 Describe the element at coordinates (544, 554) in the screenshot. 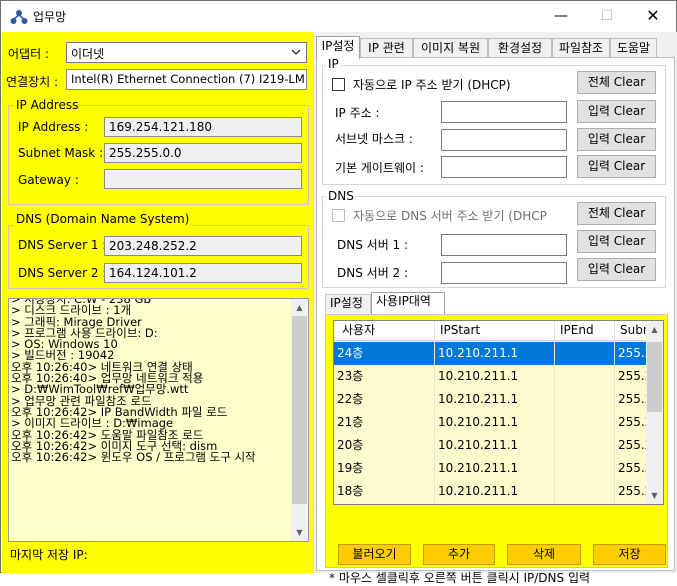

I see `delete-button: 삭제` at that location.